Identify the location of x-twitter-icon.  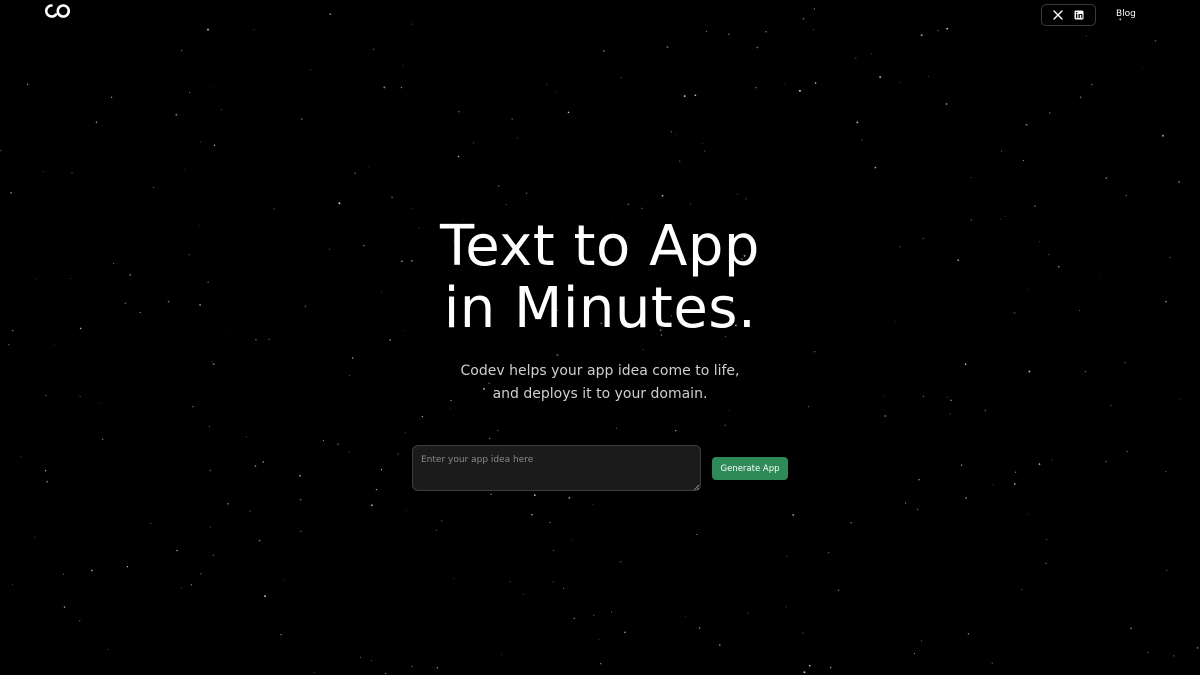
(1058, 15).